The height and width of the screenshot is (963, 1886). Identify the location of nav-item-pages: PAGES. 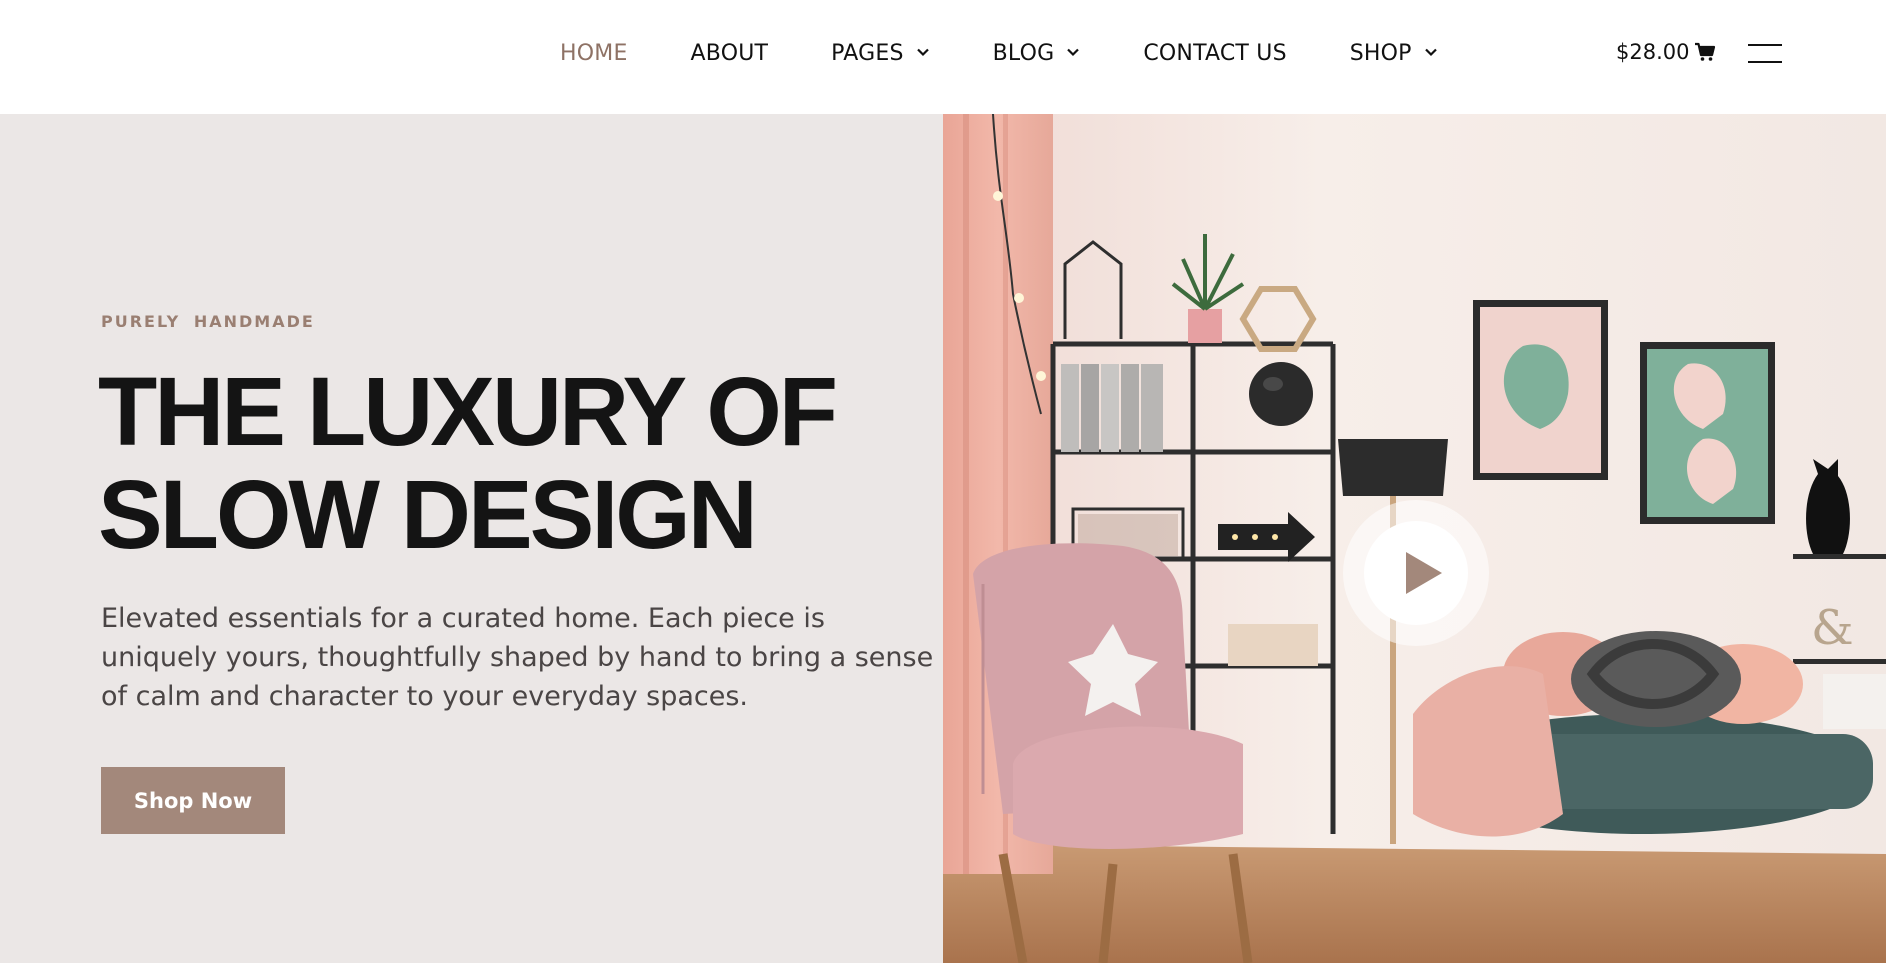
(880, 53).